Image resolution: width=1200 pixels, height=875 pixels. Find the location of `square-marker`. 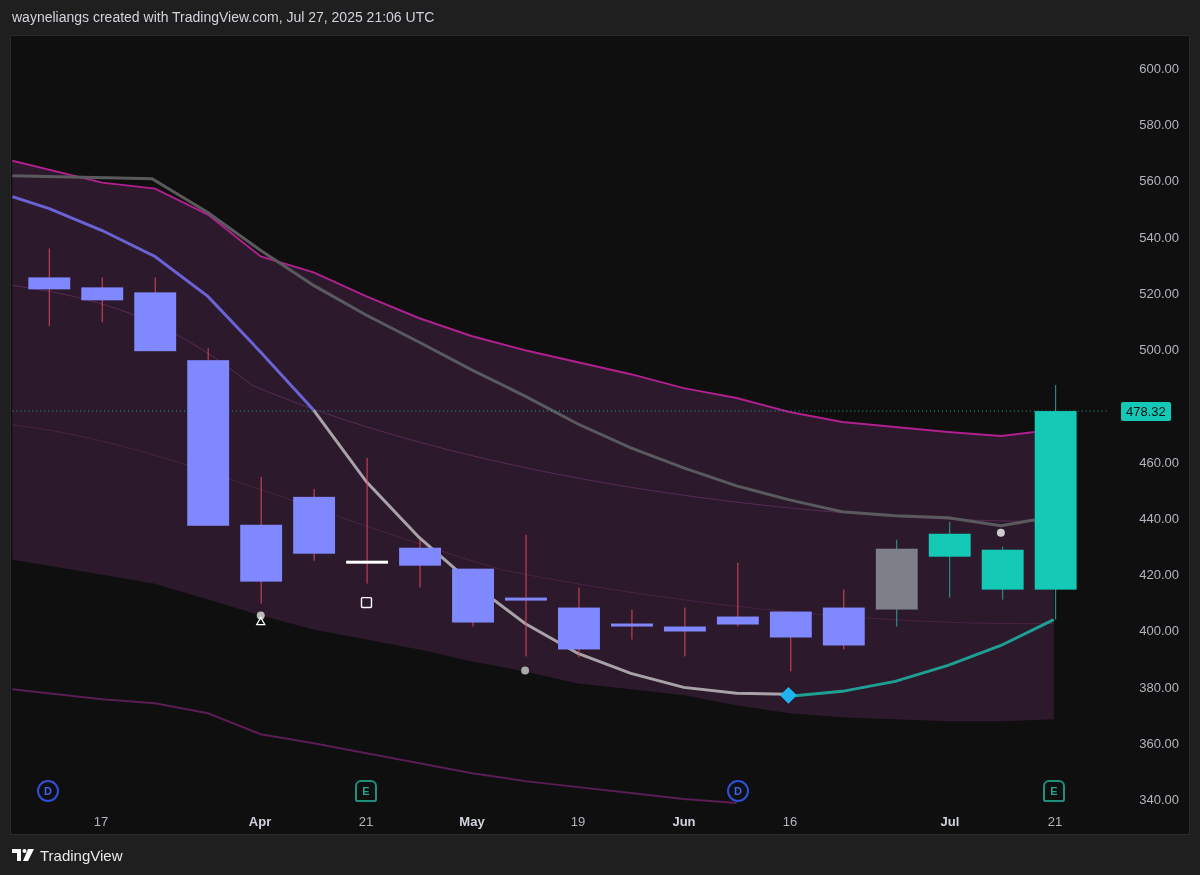

square-marker is located at coordinates (366, 602).